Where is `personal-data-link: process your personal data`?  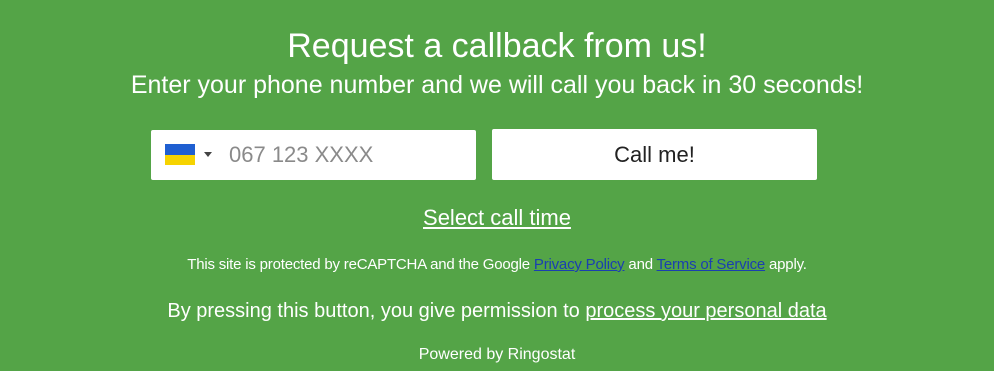 personal-data-link: process your personal data is located at coordinates (705, 311).